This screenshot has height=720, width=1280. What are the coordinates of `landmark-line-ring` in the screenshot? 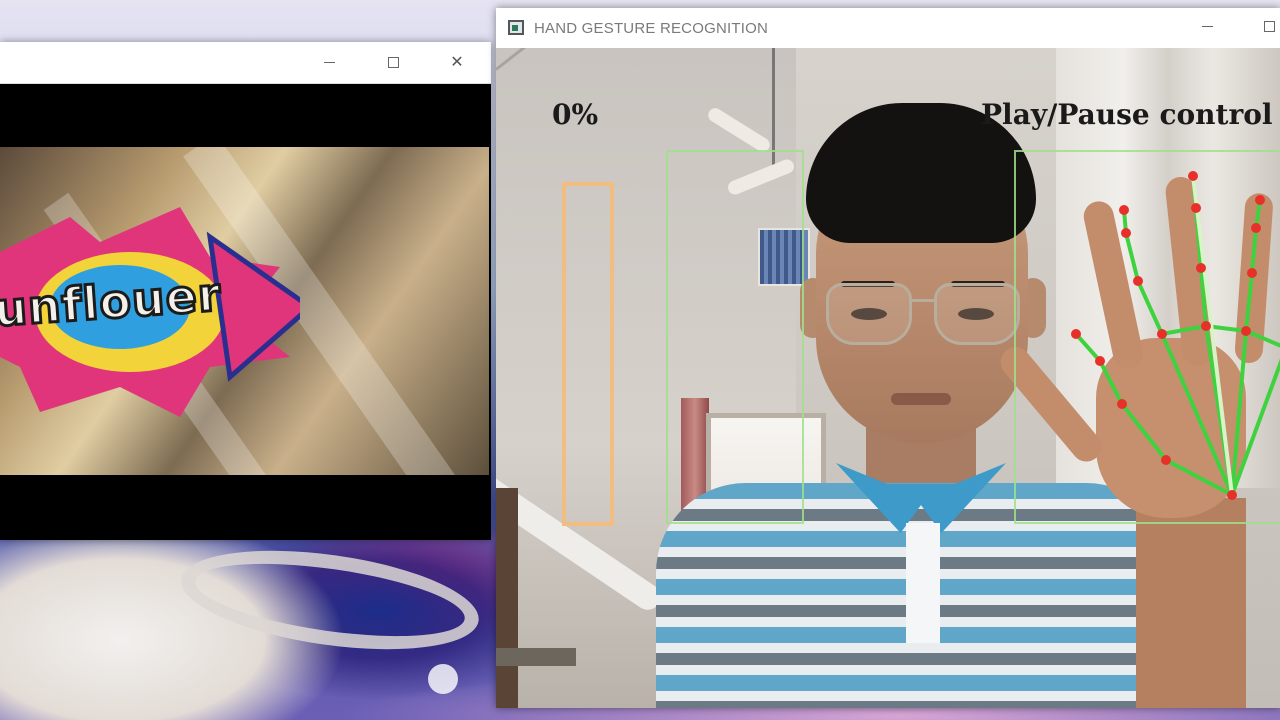 It's located at (1246, 347).